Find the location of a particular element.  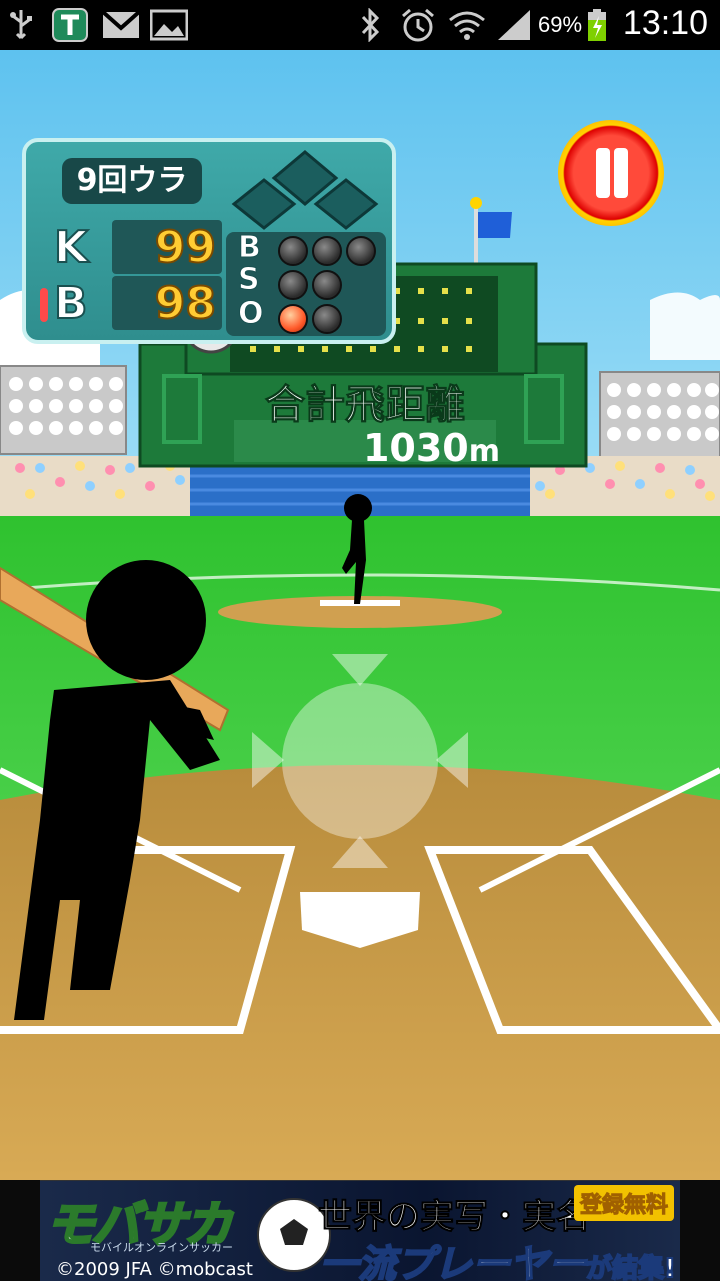

bso-count: B S O is located at coordinates (306, 283).